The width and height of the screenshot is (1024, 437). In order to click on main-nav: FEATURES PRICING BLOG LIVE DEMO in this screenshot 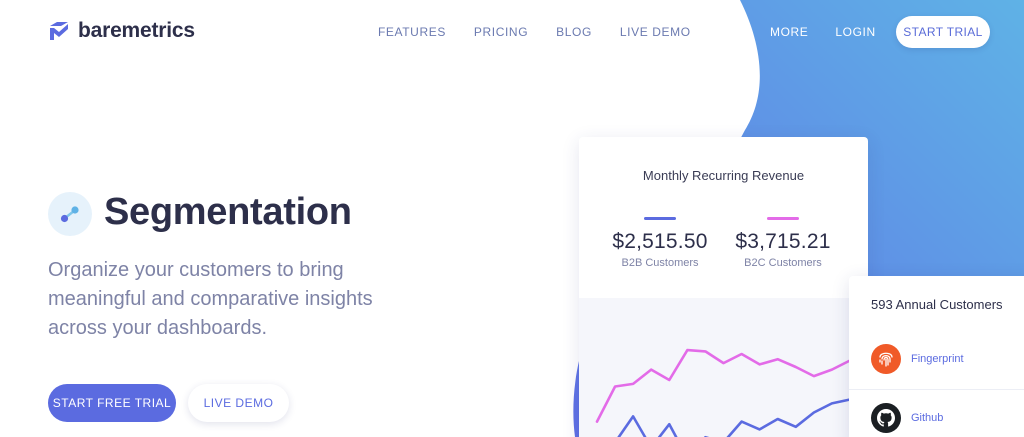, I will do `click(534, 32)`.